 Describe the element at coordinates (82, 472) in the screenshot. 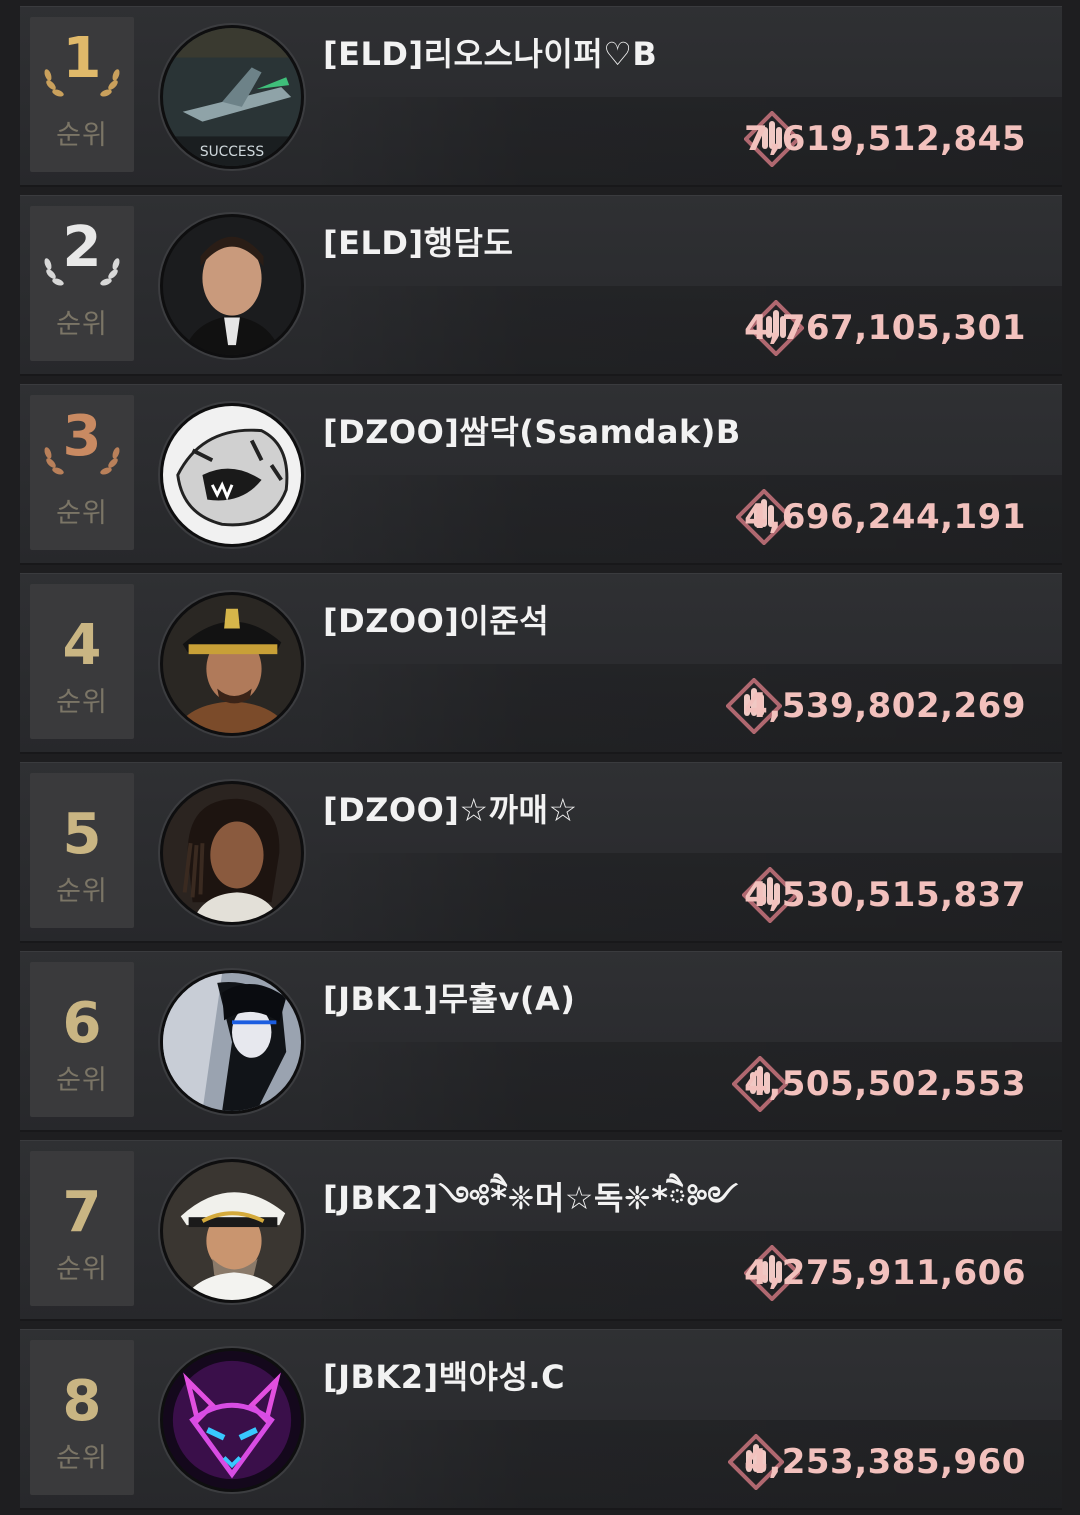

I see `rank-badge: 3 순위` at that location.